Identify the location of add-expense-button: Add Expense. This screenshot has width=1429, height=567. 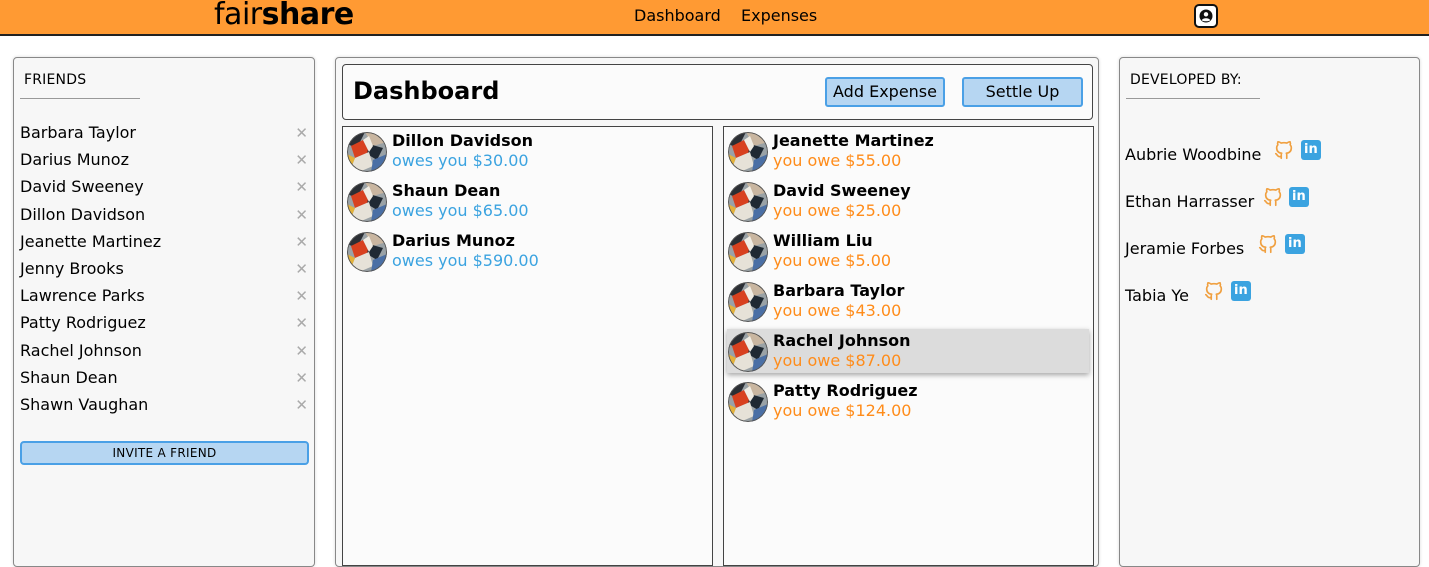
(885, 92).